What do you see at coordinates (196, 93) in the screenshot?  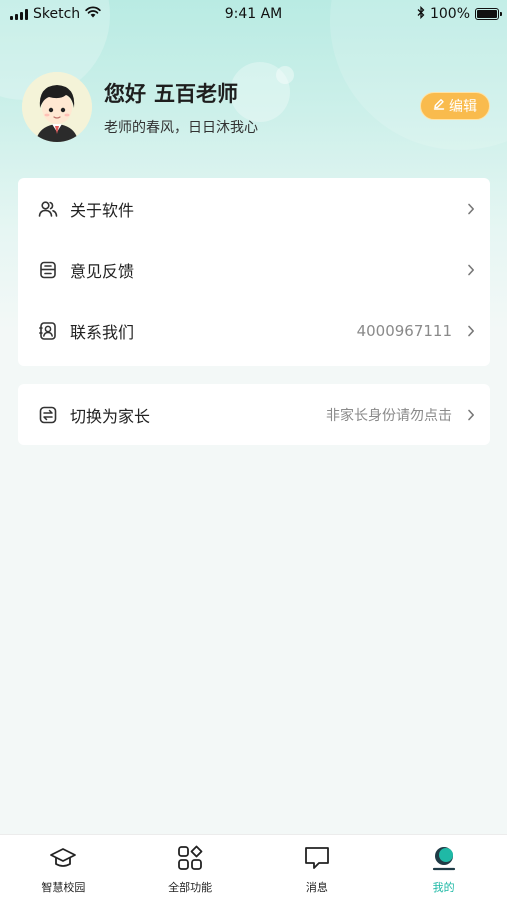 I see `teacher-name: 五百老师` at bounding box center [196, 93].